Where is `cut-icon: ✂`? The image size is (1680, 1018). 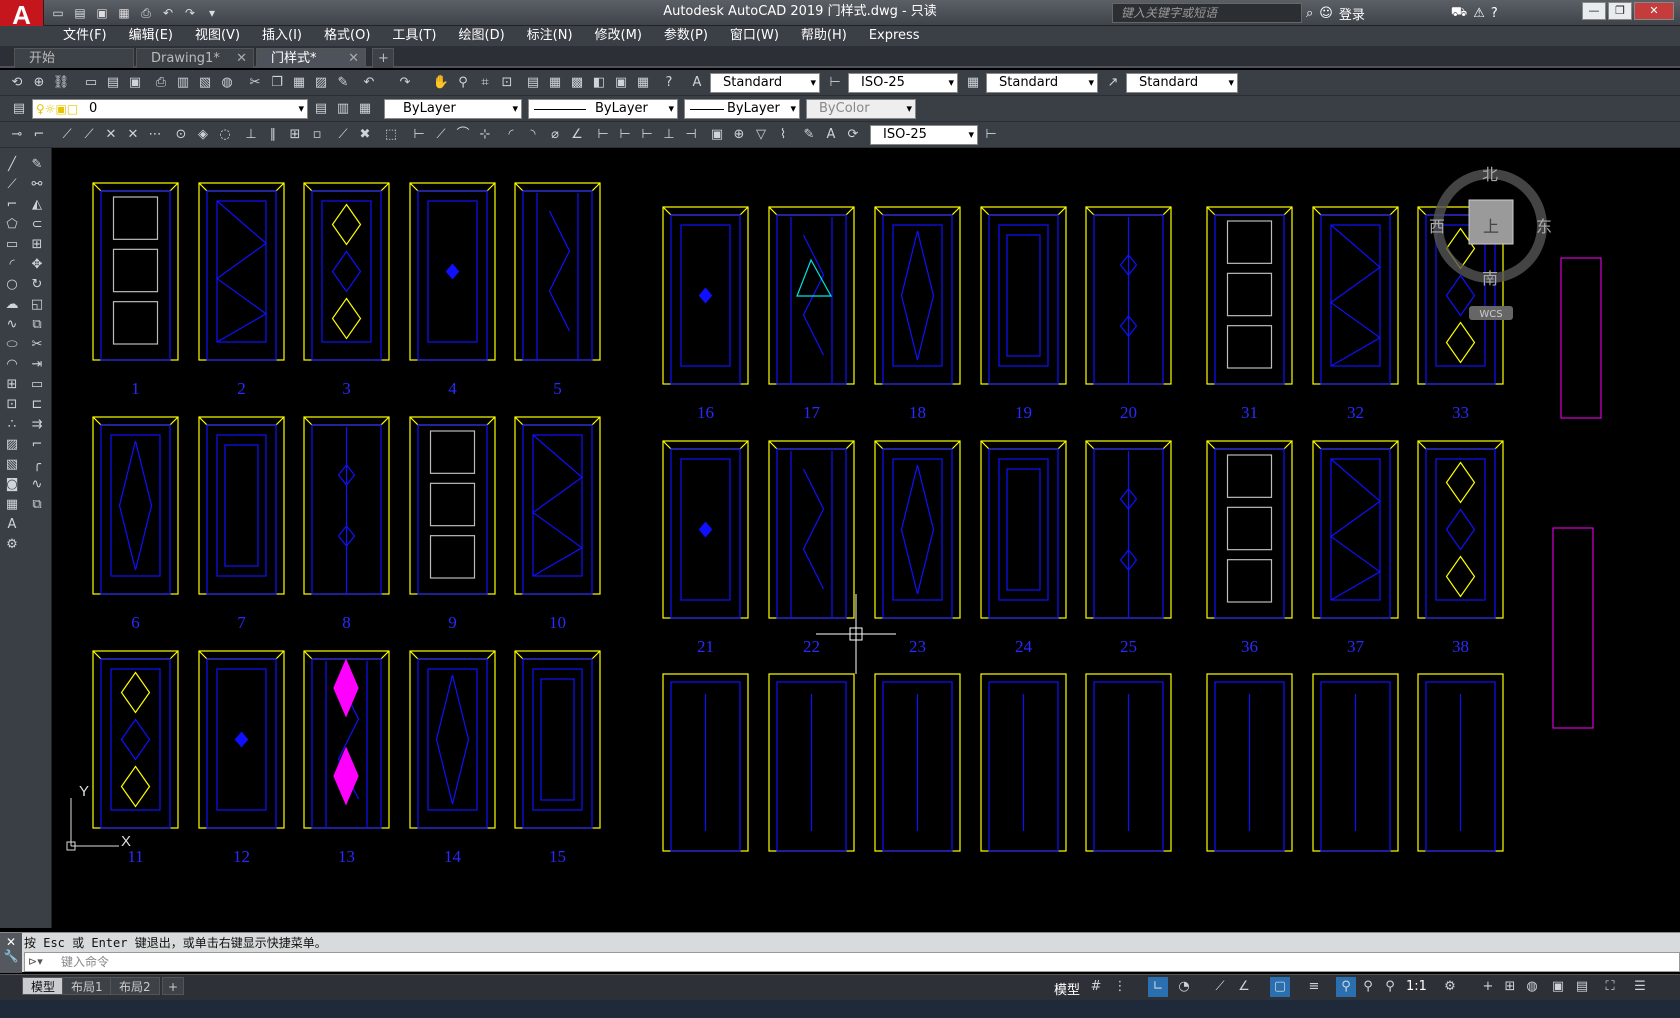
cut-icon: ✂ is located at coordinates (255, 83).